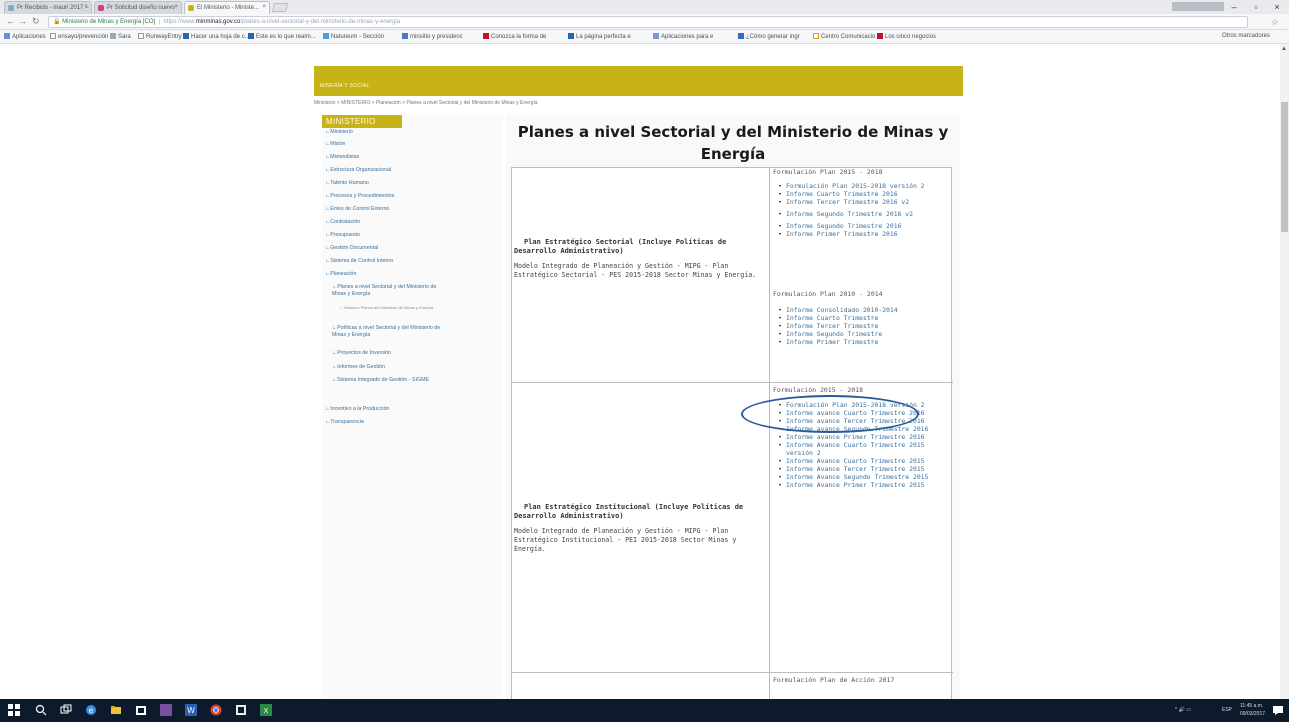 The width and height of the screenshot is (1289, 722). I want to click on sidebar-item-sigme: ∟Sistema Integrado de Gestión - SIGME, so click(382, 380).